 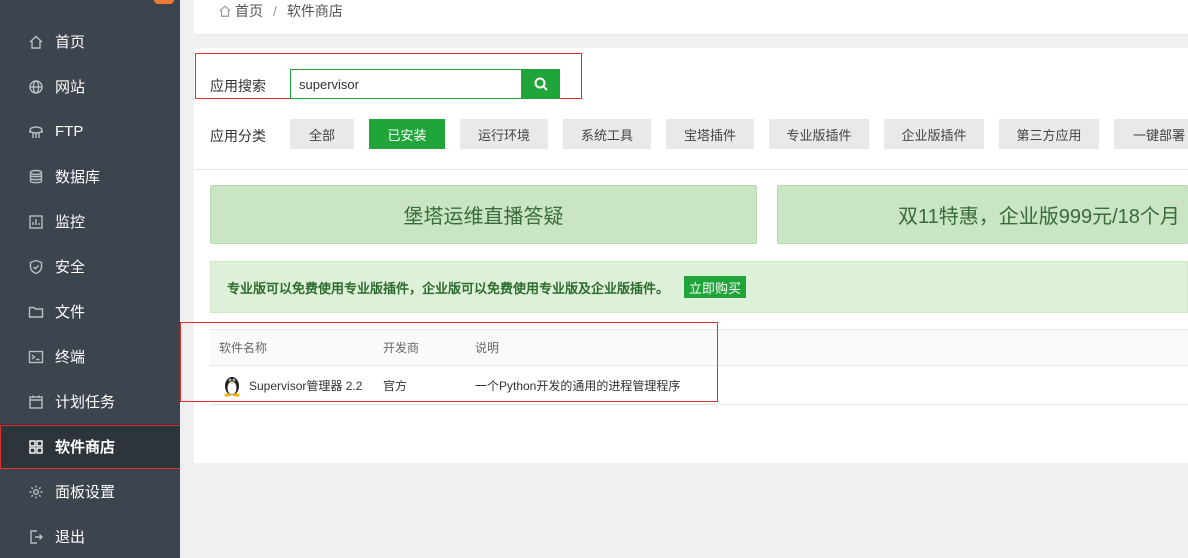 What do you see at coordinates (36, 177) in the screenshot?
I see `database-icon` at bounding box center [36, 177].